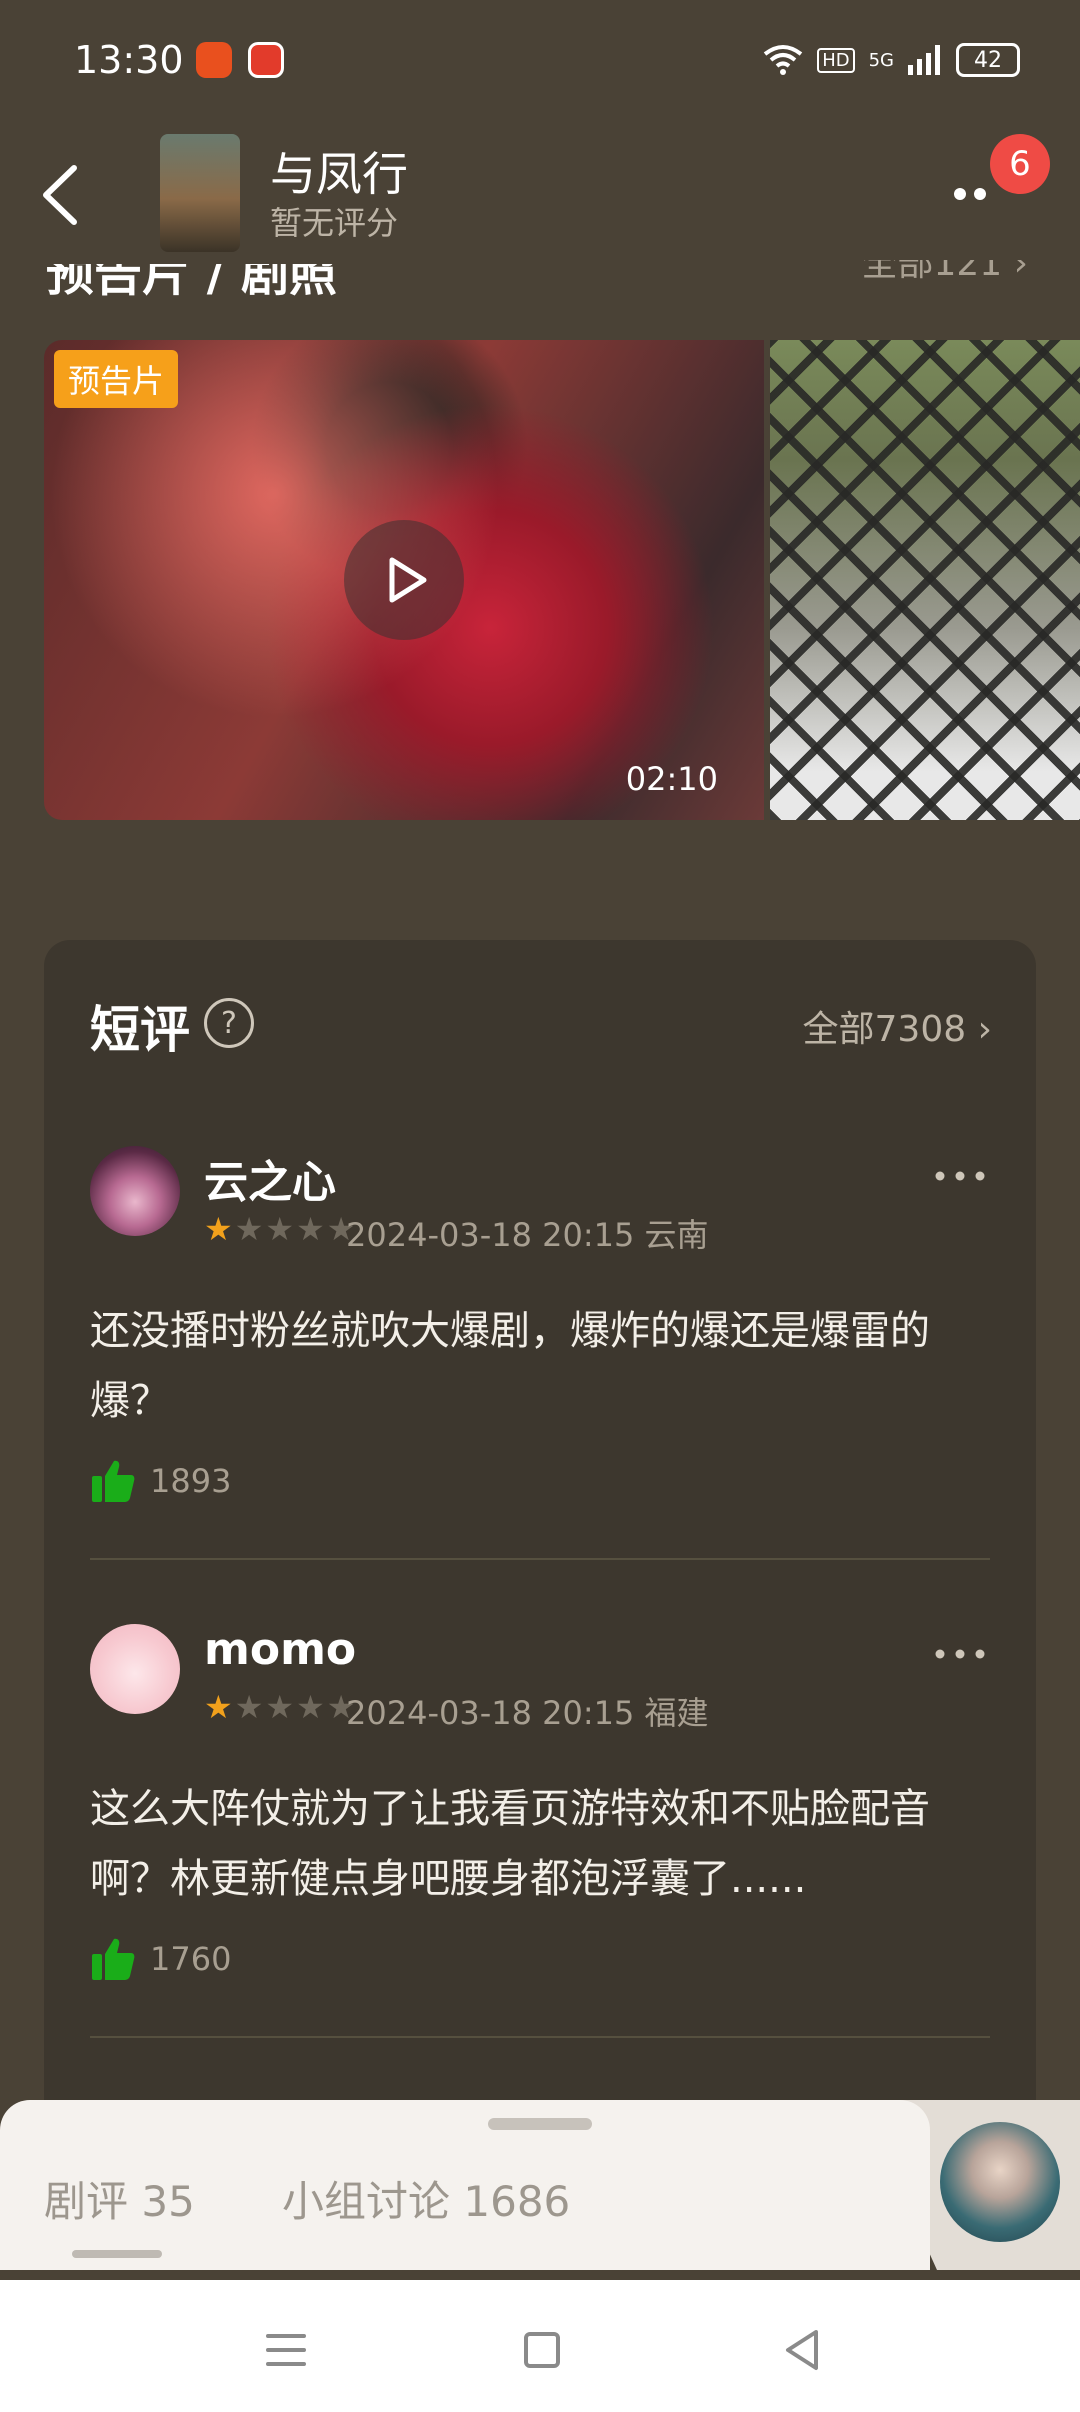 The image size is (1080, 2412). Describe the element at coordinates (86, 2201) in the screenshot. I see `tab-label: 剧评` at that location.